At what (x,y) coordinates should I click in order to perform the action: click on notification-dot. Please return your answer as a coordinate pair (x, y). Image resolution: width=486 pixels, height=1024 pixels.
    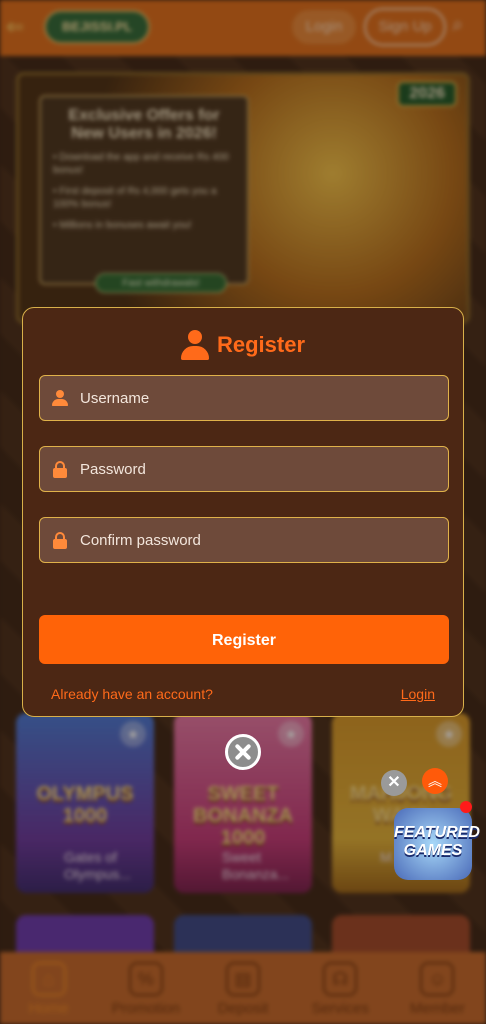
    Looking at the image, I should click on (466, 807).